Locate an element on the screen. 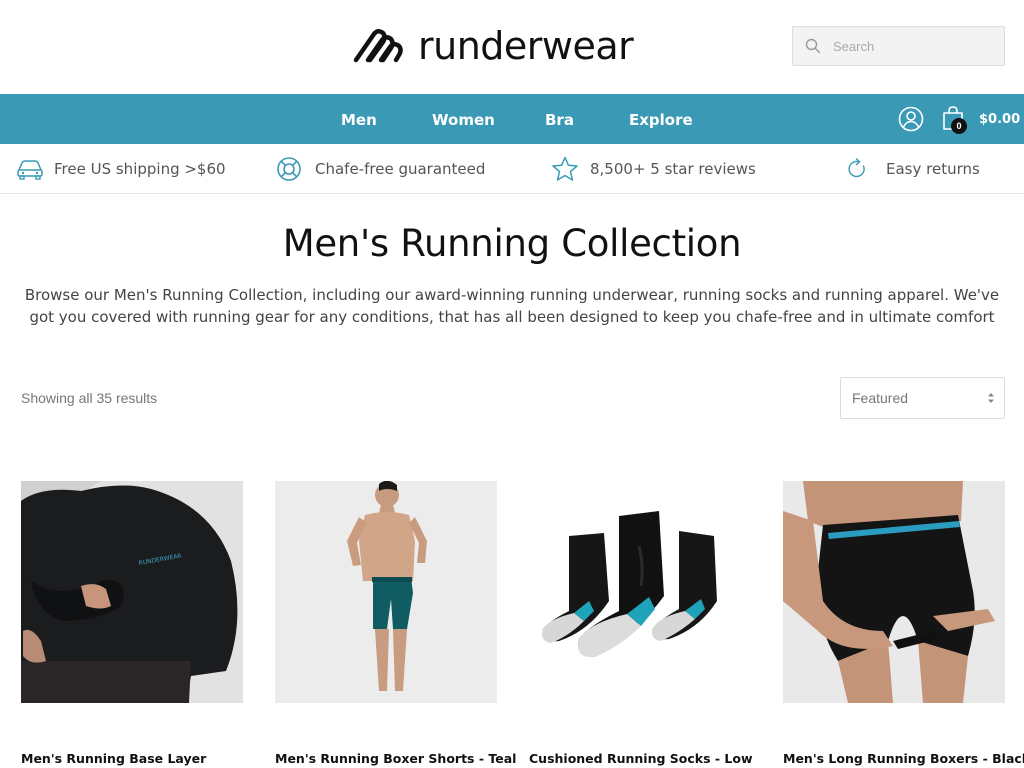 The image size is (1024, 768). benefit-reviews: 8,500+ 5 star reviews is located at coordinates (653, 169).